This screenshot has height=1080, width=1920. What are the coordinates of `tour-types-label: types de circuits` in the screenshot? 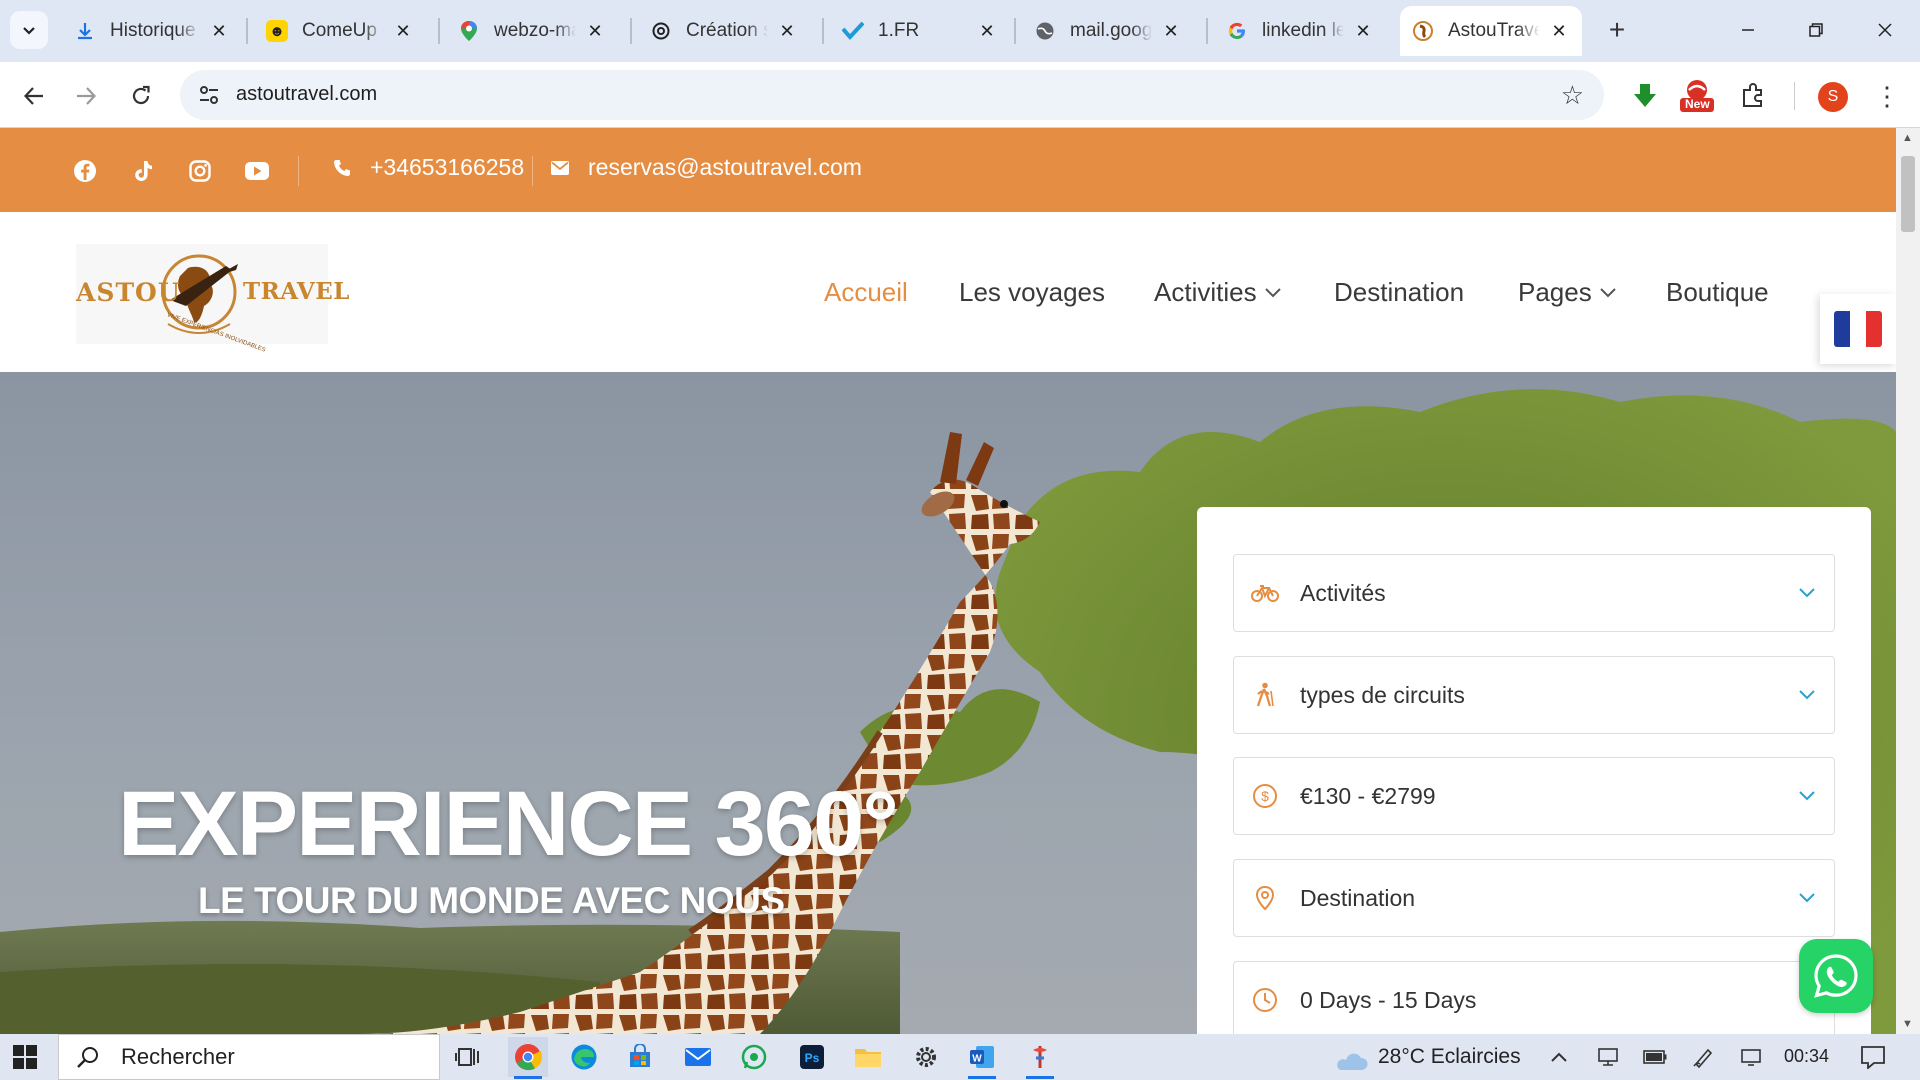 It's located at (1382, 694).